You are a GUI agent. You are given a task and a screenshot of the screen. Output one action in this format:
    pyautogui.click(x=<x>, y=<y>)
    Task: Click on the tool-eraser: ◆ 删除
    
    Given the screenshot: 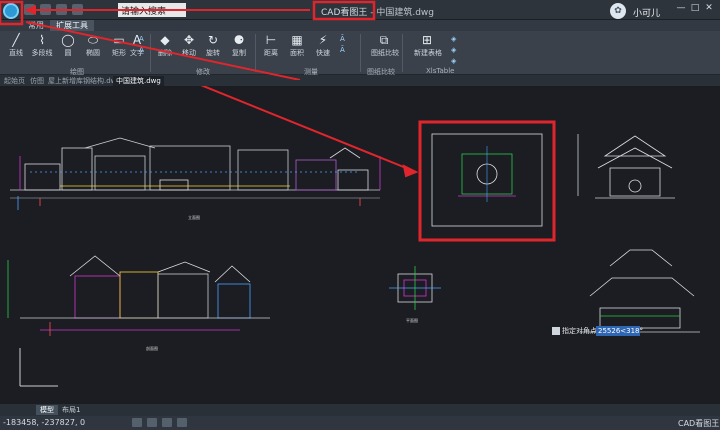 What is the action you would take?
    pyautogui.click(x=165, y=45)
    